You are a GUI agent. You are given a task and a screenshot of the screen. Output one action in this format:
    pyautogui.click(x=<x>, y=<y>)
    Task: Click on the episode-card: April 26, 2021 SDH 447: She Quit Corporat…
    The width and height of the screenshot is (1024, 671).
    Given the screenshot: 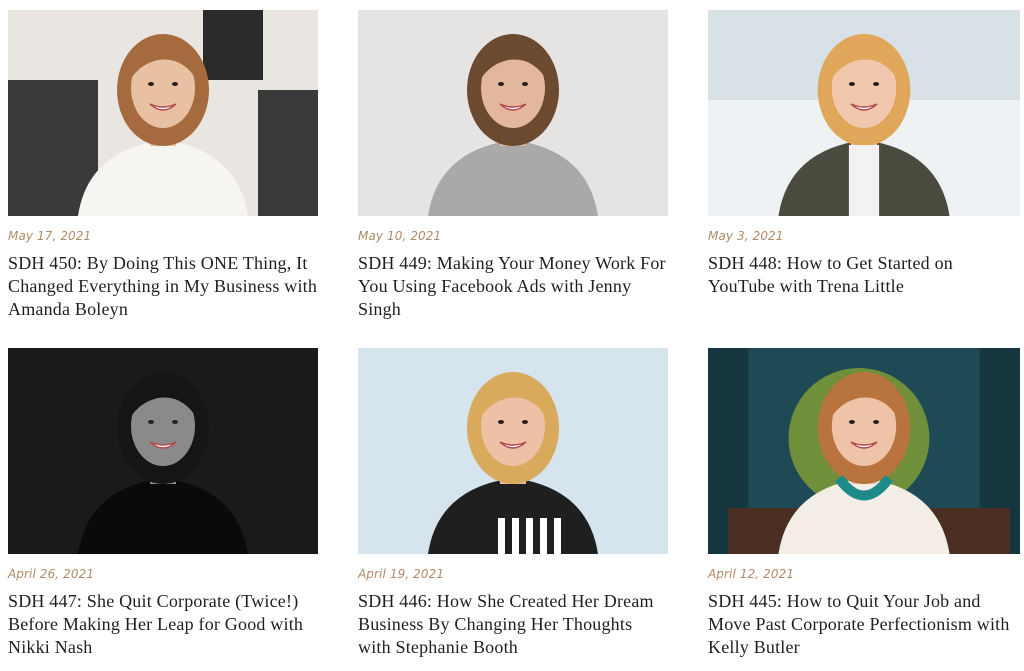 What is the action you would take?
    pyautogui.click(x=163, y=504)
    